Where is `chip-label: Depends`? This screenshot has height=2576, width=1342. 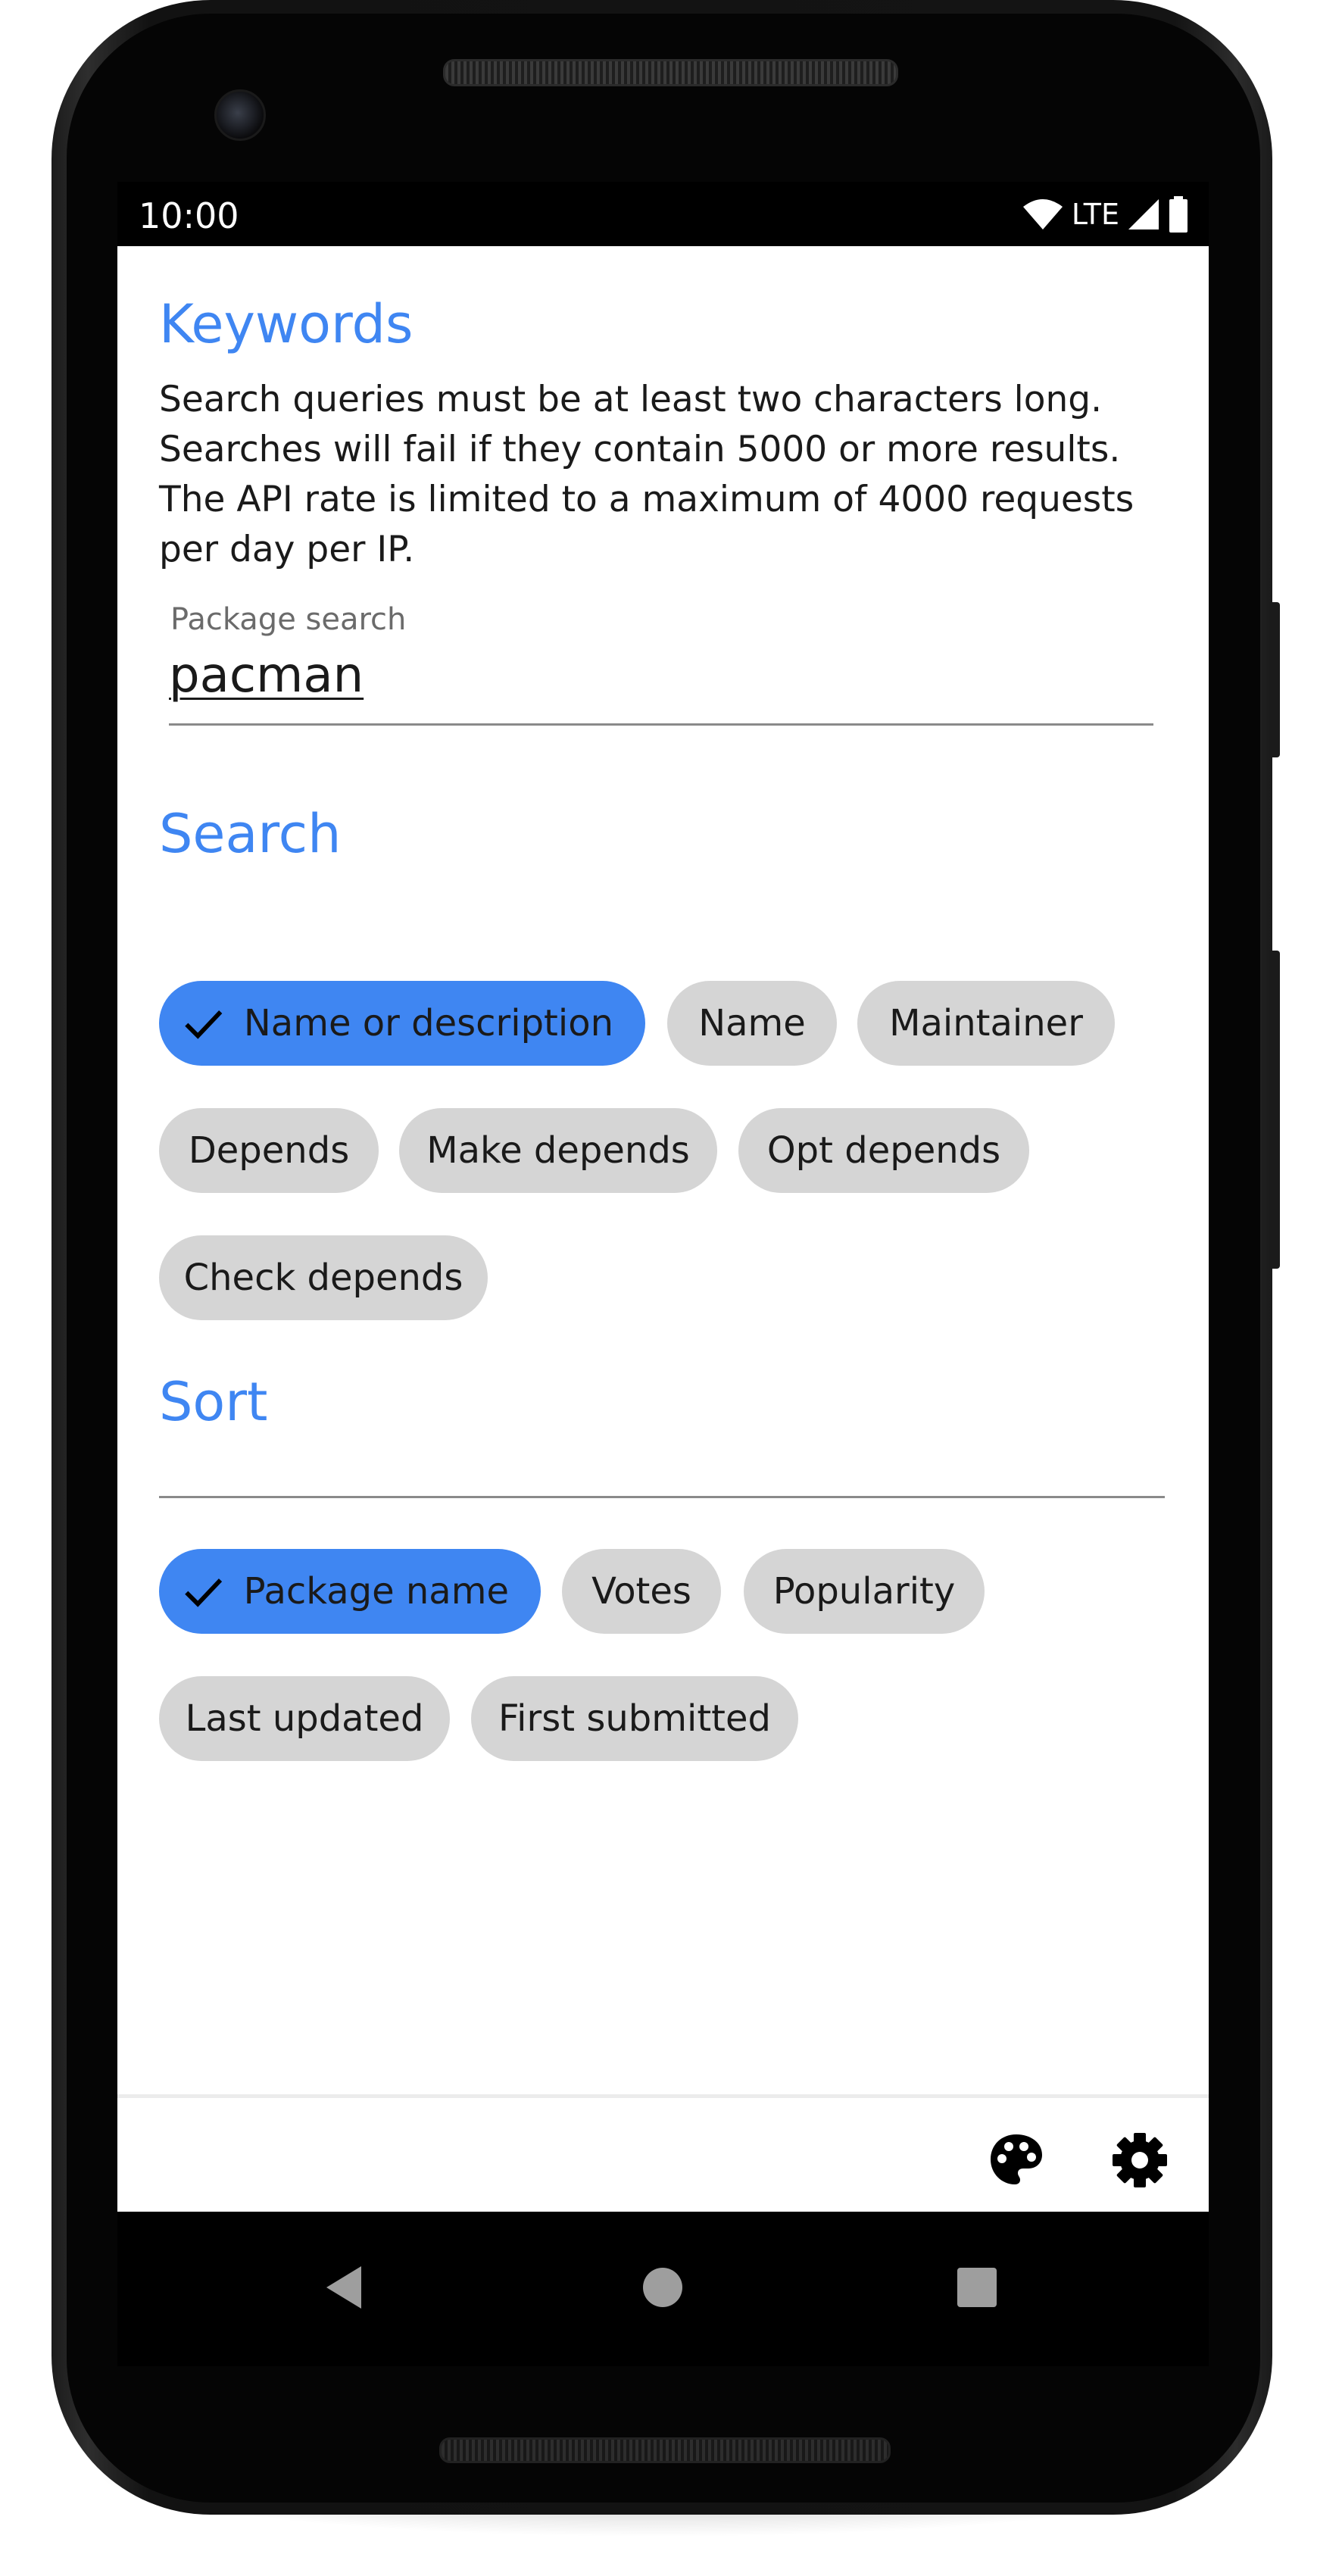
chip-label: Depends is located at coordinates (269, 1151).